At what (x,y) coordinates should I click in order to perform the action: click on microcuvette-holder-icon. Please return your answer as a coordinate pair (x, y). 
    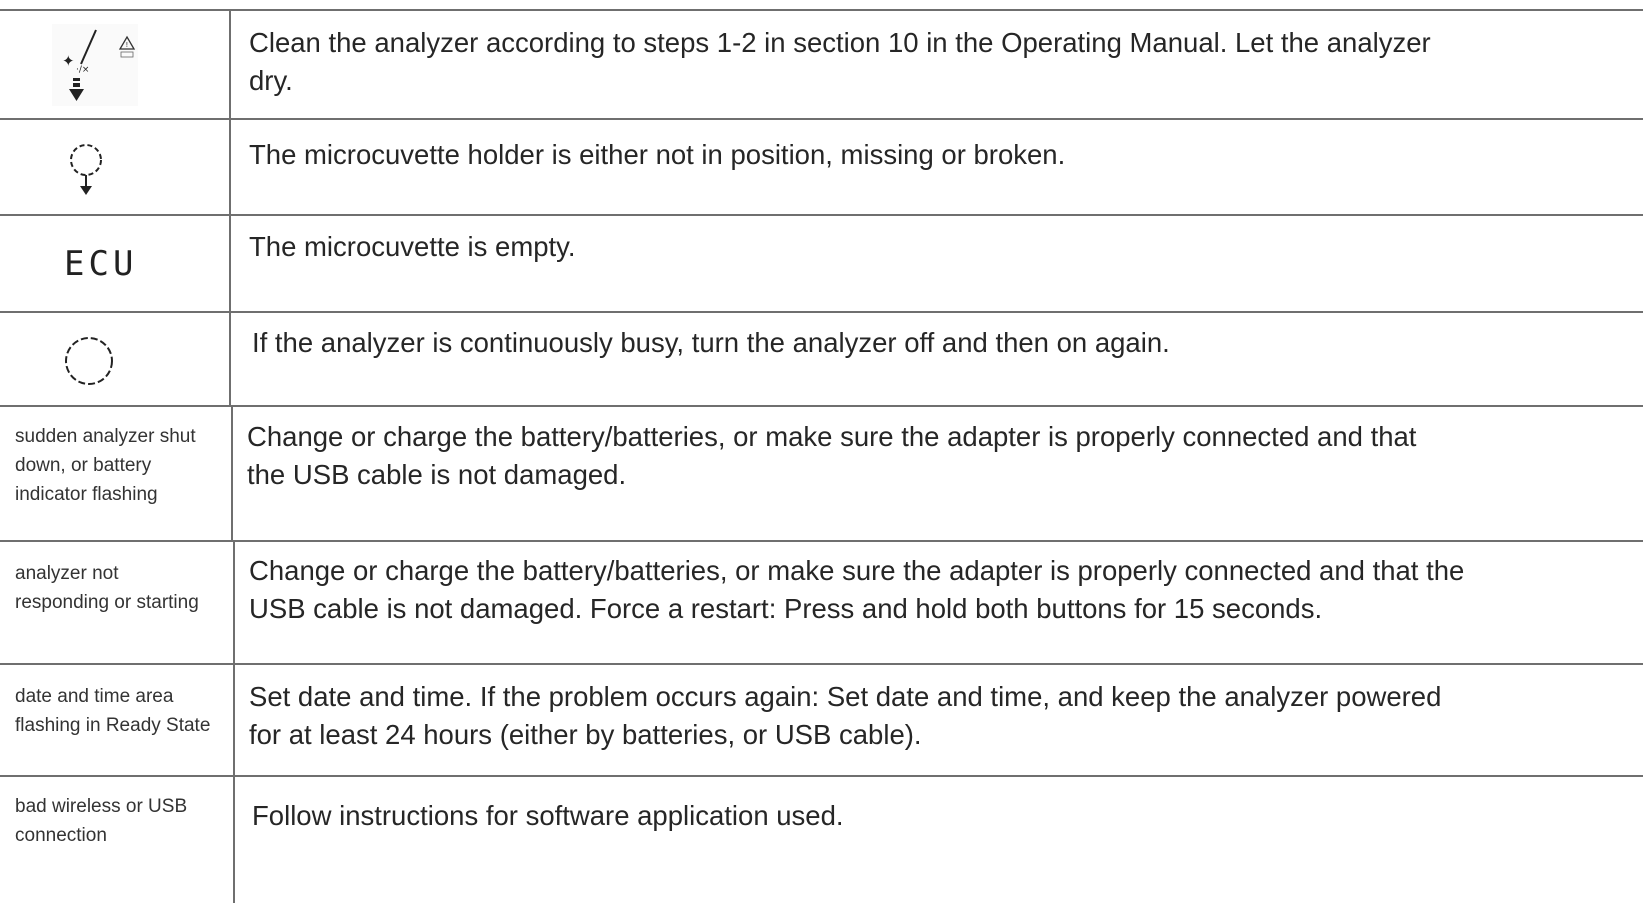
    Looking at the image, I should click on (87, 167).